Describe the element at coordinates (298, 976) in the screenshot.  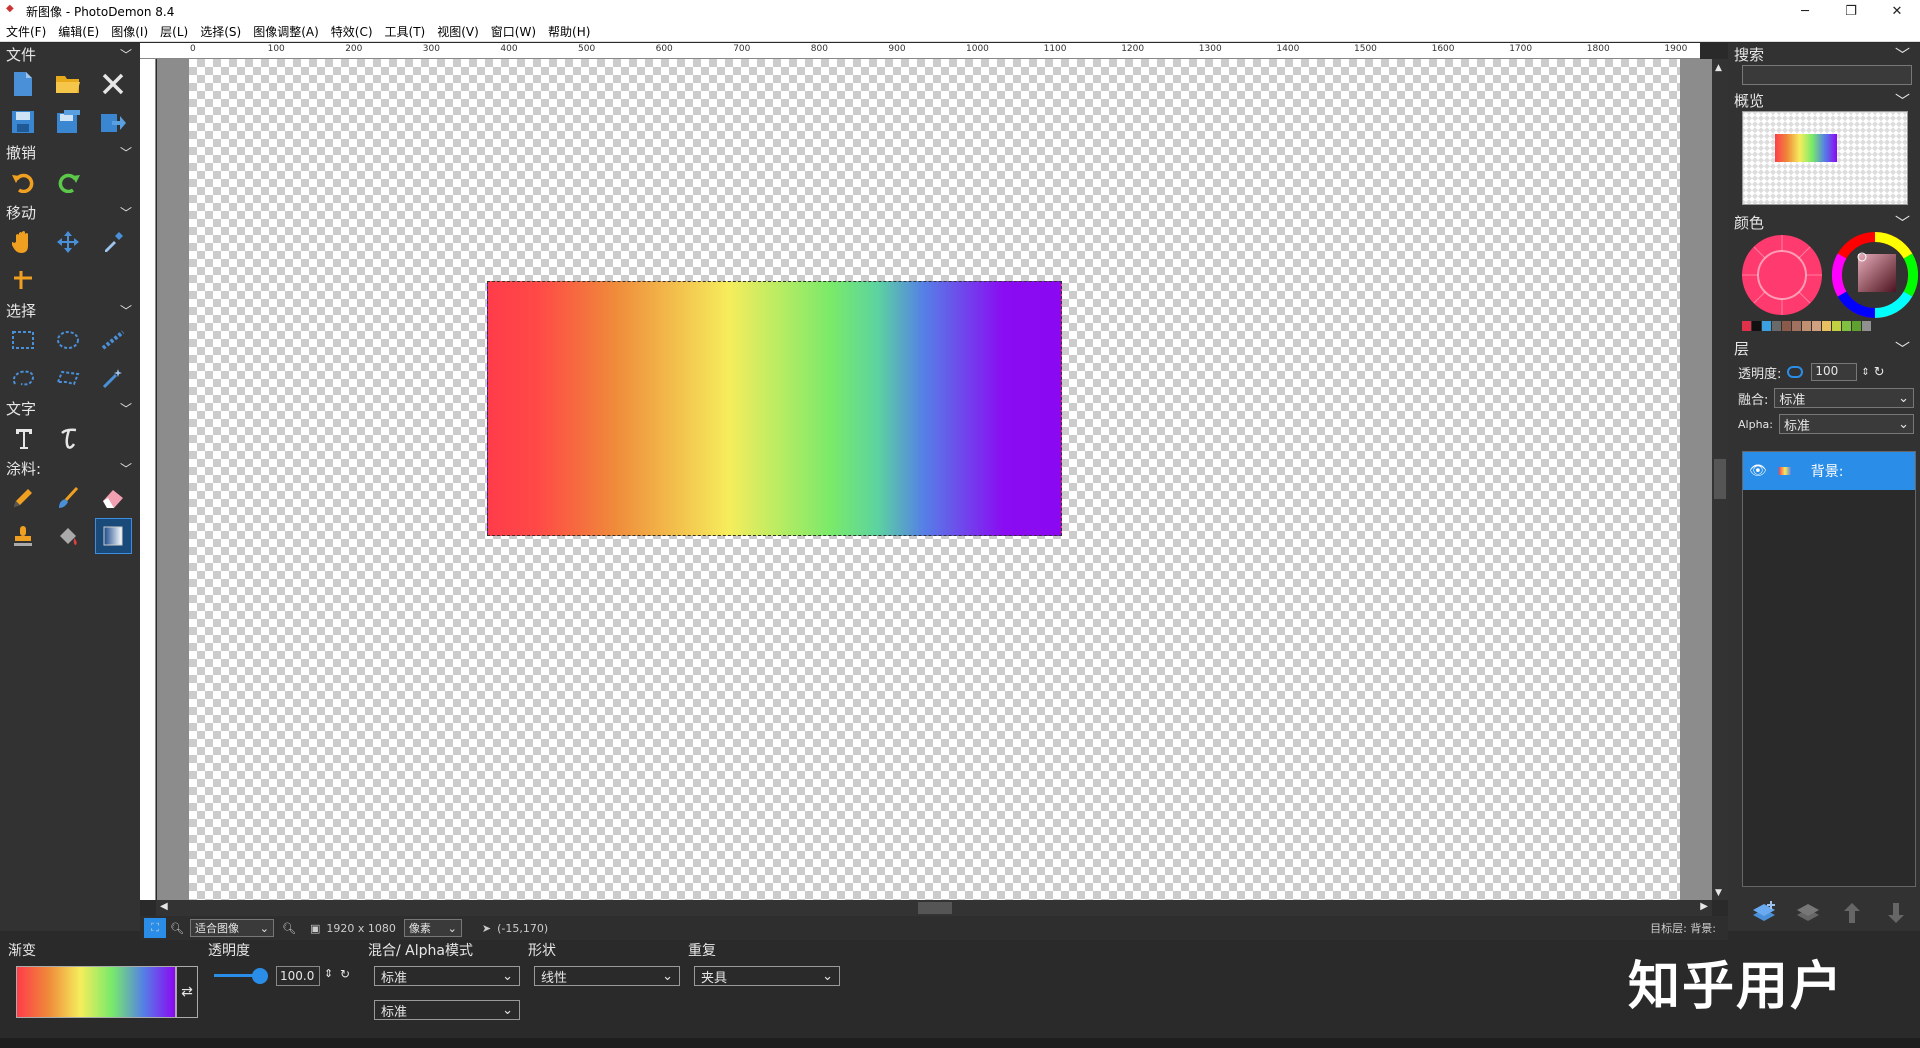
I see `opacity-input: 100.0` at that location.